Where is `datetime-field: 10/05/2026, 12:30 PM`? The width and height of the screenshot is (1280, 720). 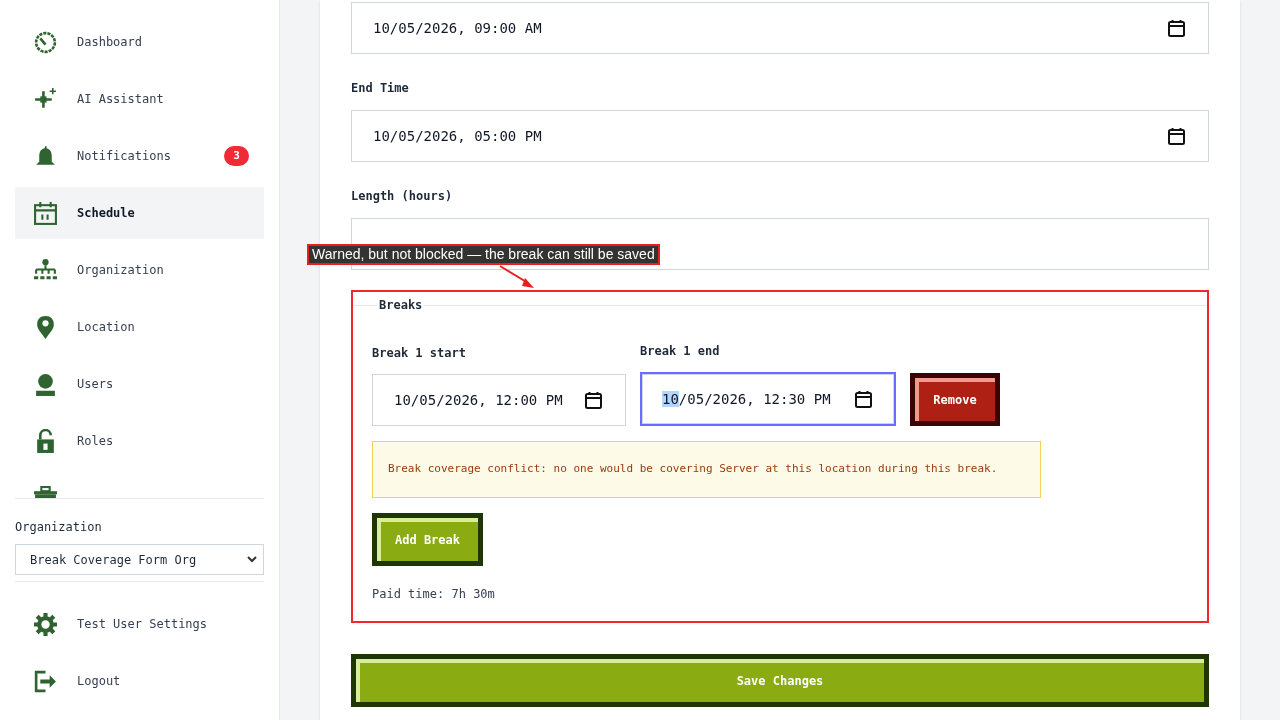 datetime-field: 10/05/2026, 12:30 PM is located at coordinates (768, 399).